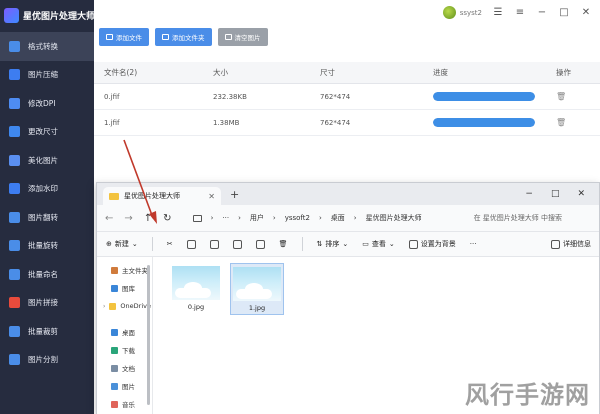  I want to click on nav-item-gallery: 图库, so click(124, 288).